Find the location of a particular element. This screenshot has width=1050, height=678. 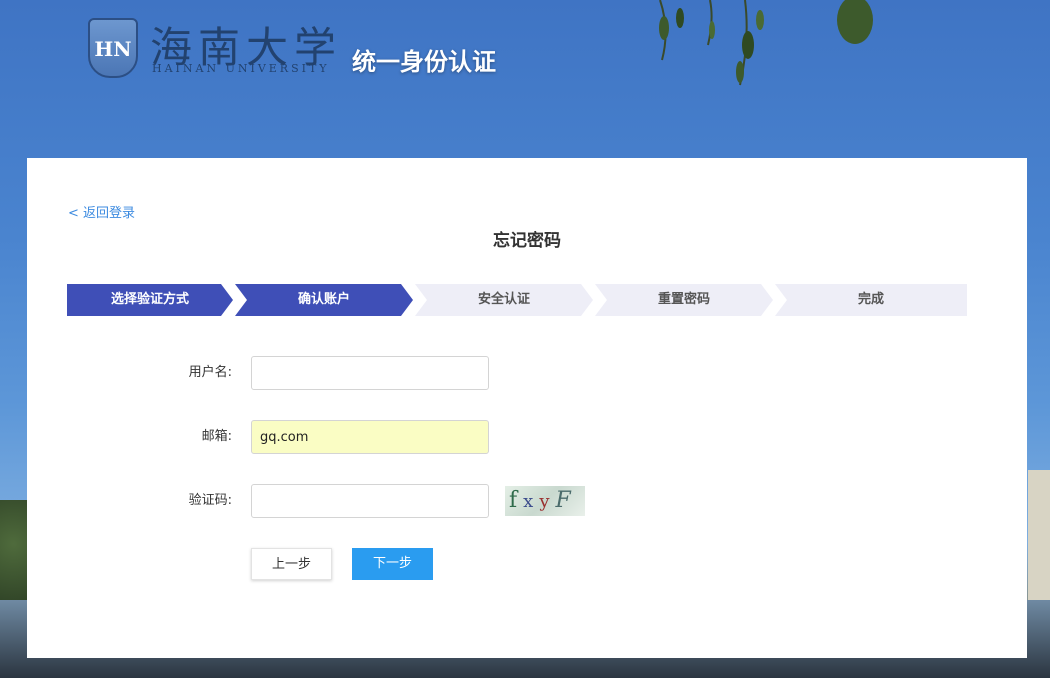

email-label: 邮箱: is located at coordinates (216, 436).